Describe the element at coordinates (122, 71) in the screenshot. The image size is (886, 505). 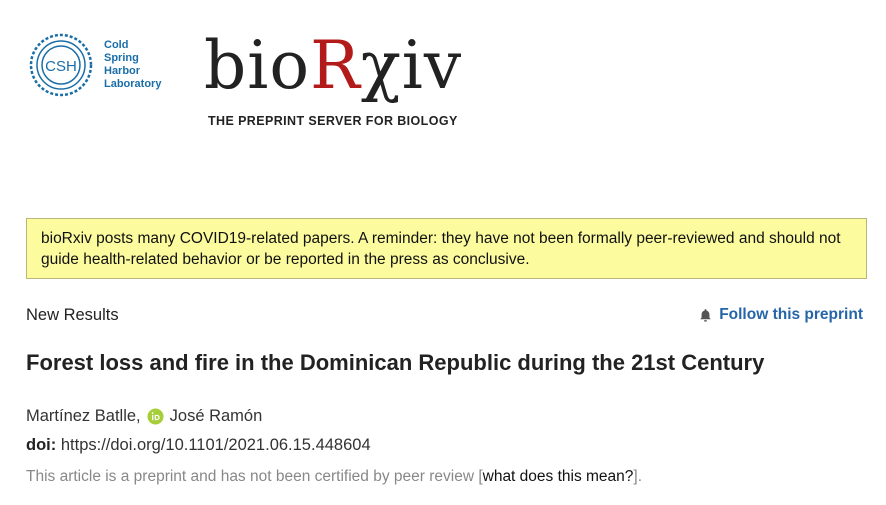
I see `csh-line: Harbor` at that location.